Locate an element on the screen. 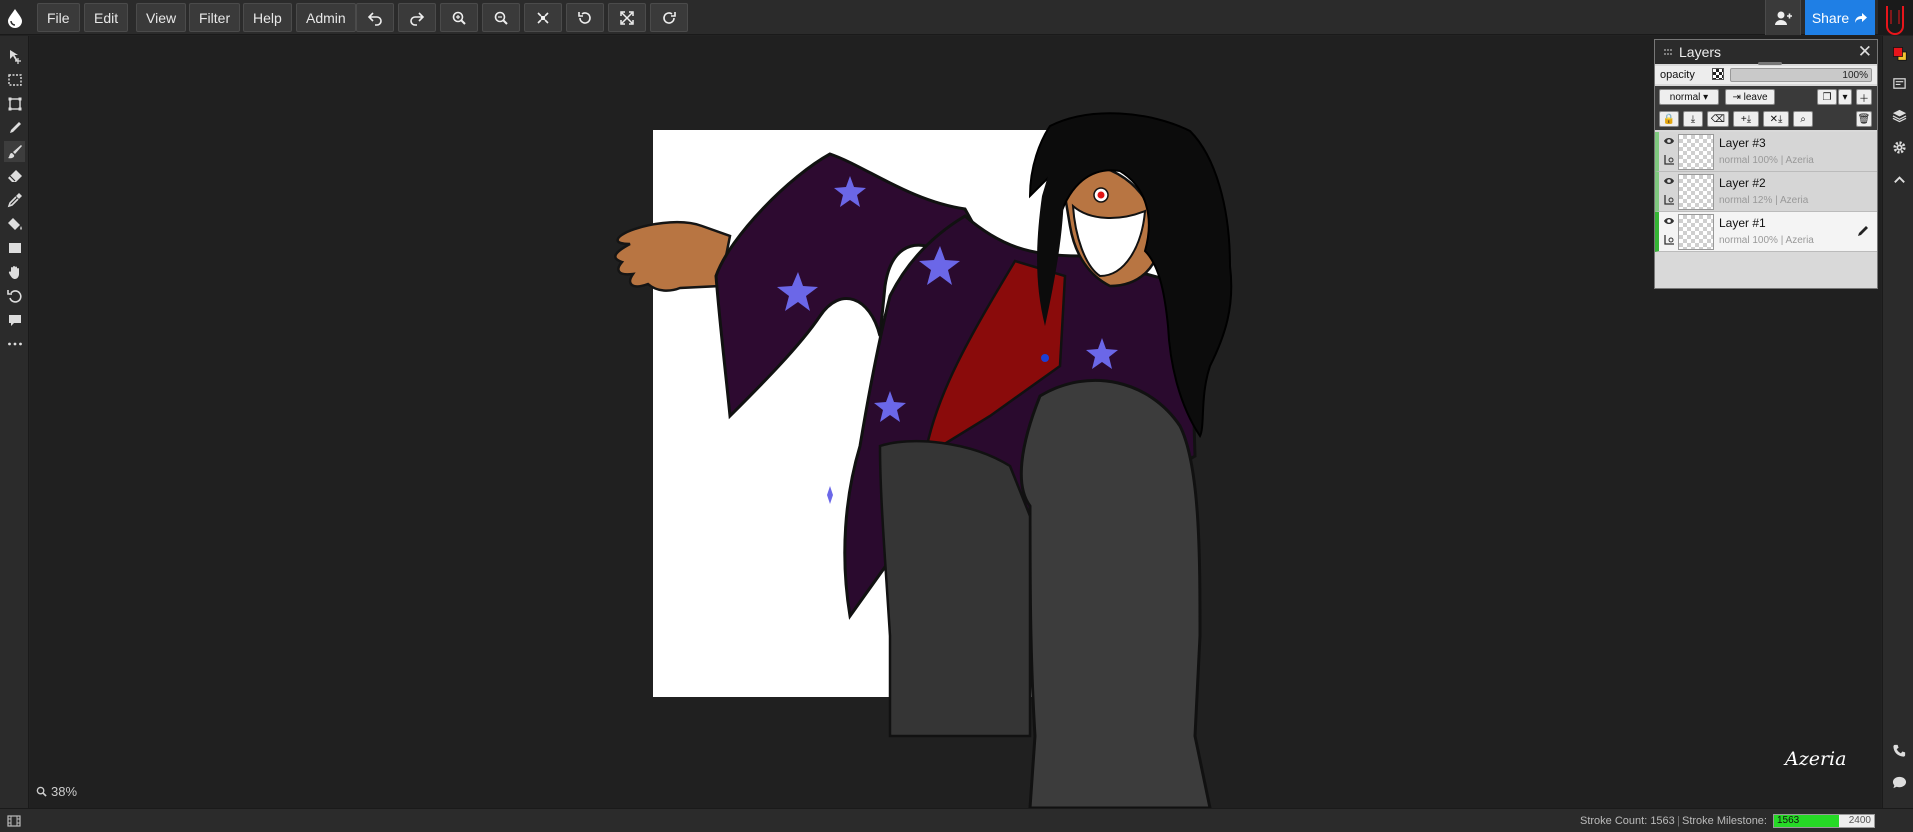  clip-icon: ⤓ is located at coordinates (1693, 119).